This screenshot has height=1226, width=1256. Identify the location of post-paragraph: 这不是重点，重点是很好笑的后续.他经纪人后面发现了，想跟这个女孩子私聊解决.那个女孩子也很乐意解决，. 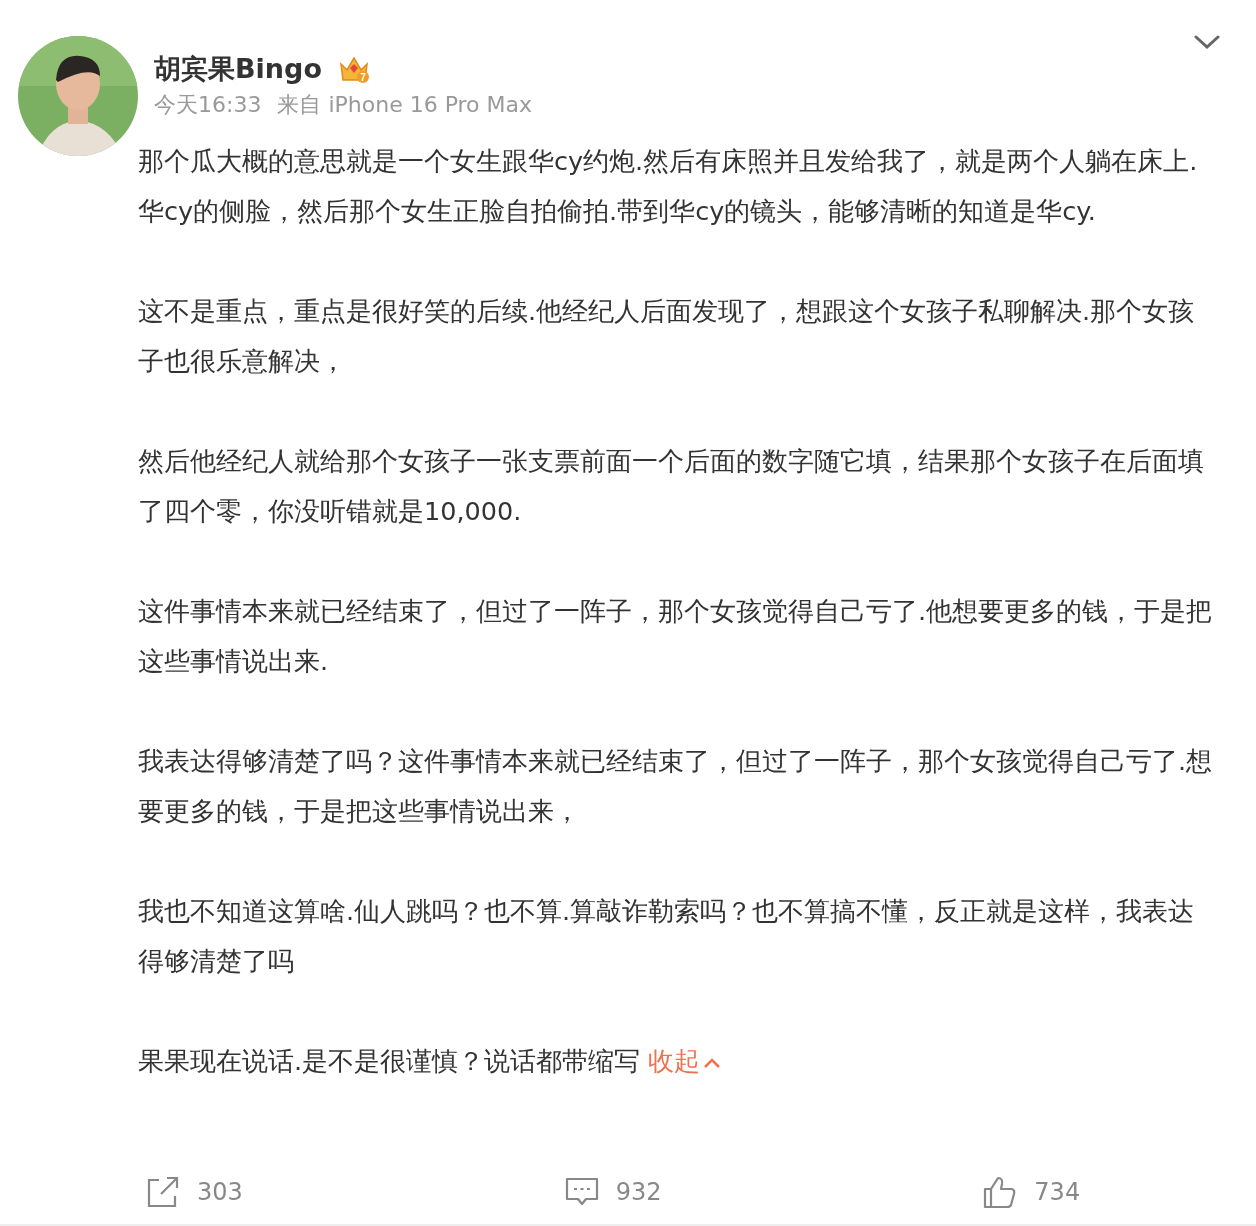
(667, 336).